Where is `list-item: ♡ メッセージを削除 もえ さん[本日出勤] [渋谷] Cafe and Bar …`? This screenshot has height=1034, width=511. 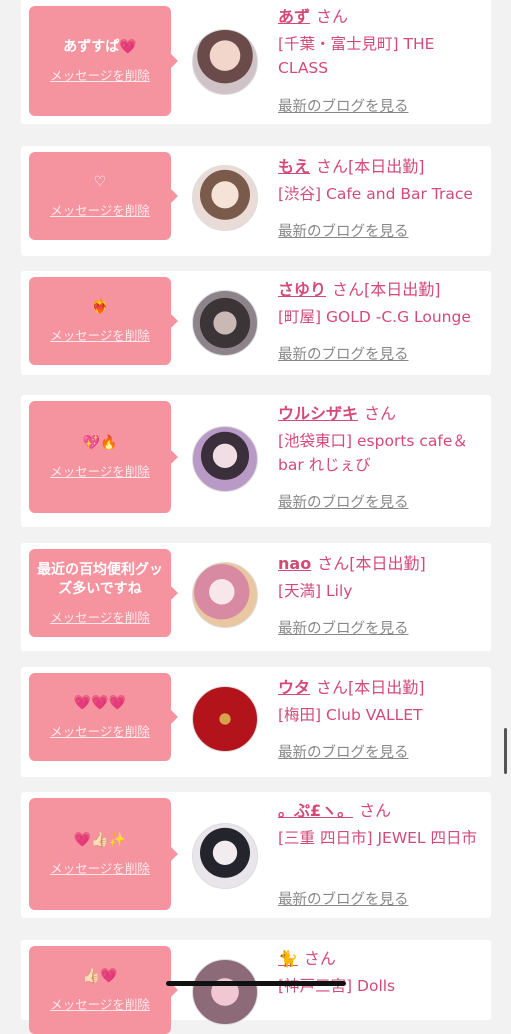 list-item: ♡ メッセージを削除 もえ さん[本日出勤] [渋谷] Cafe and Bar … is located at coordinates (256, 201).